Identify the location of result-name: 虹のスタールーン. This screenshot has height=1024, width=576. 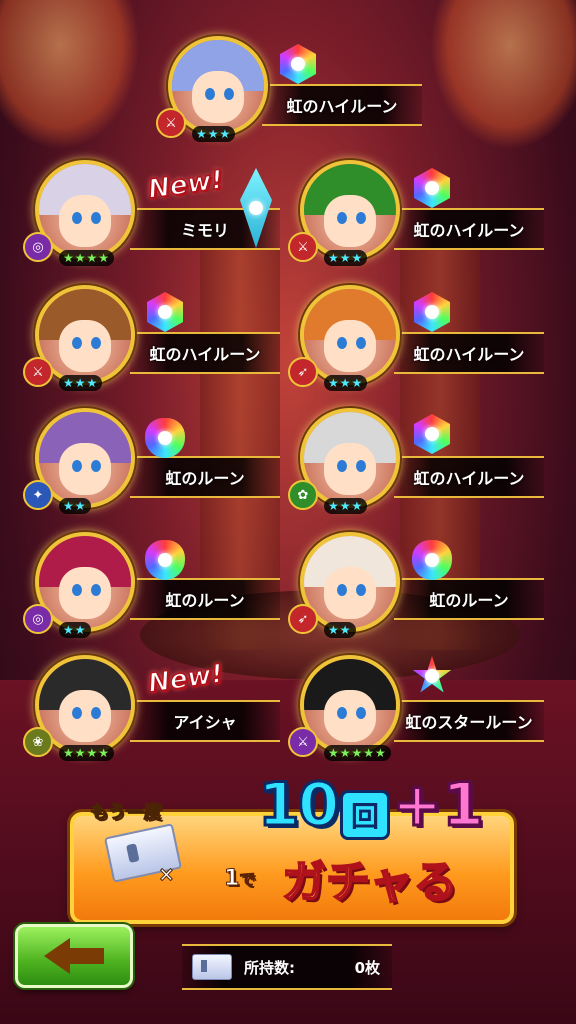
(469, 722).